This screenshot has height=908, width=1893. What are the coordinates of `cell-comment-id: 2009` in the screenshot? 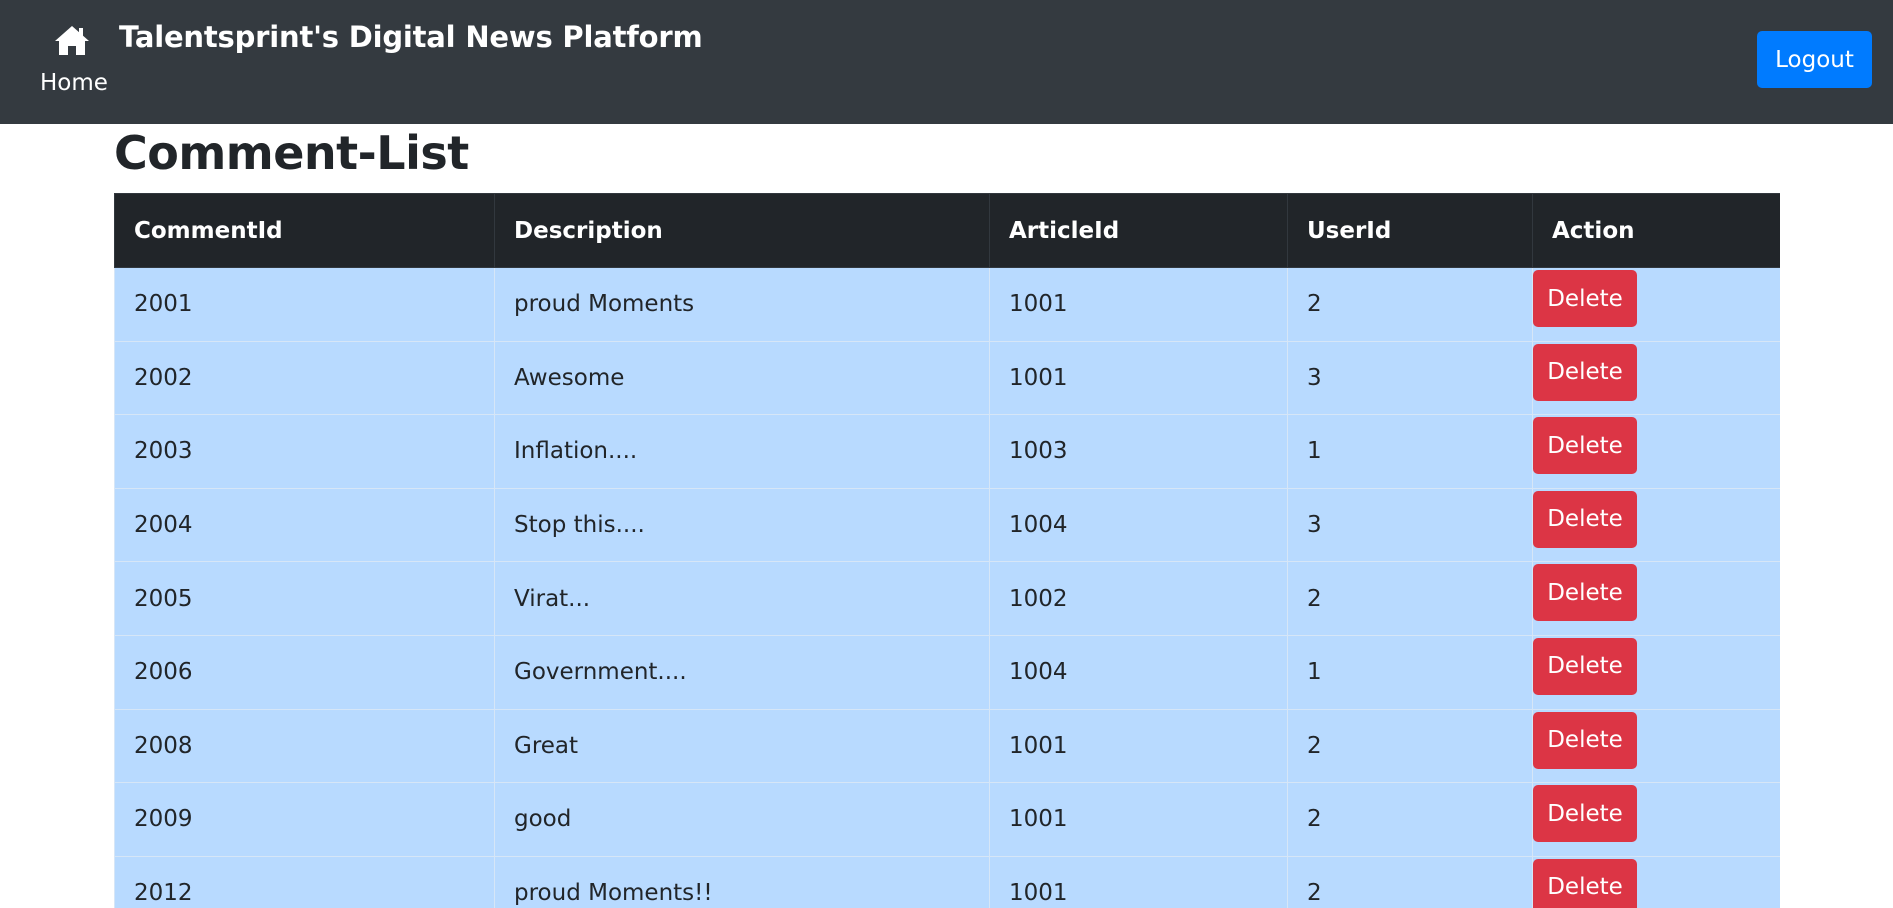 It's located at (304, 819).